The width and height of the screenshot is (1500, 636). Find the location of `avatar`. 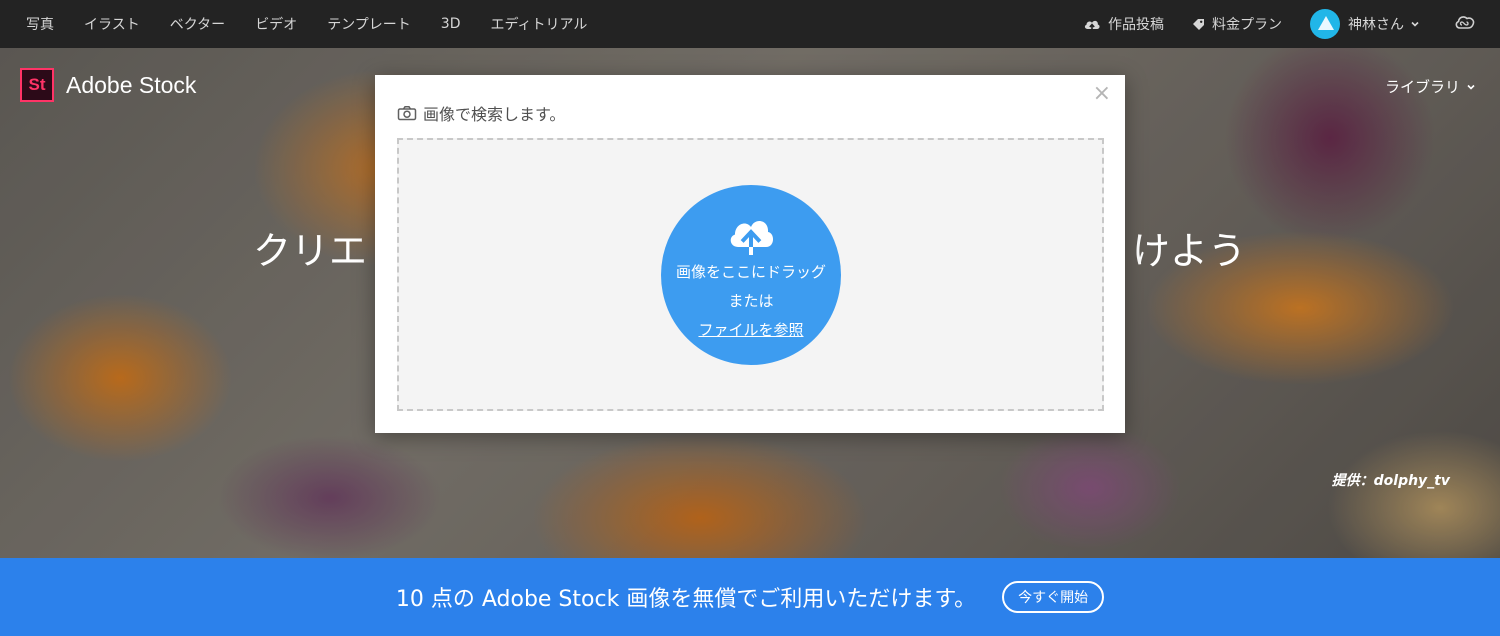

avatar is located at coordinates (1325, 24).